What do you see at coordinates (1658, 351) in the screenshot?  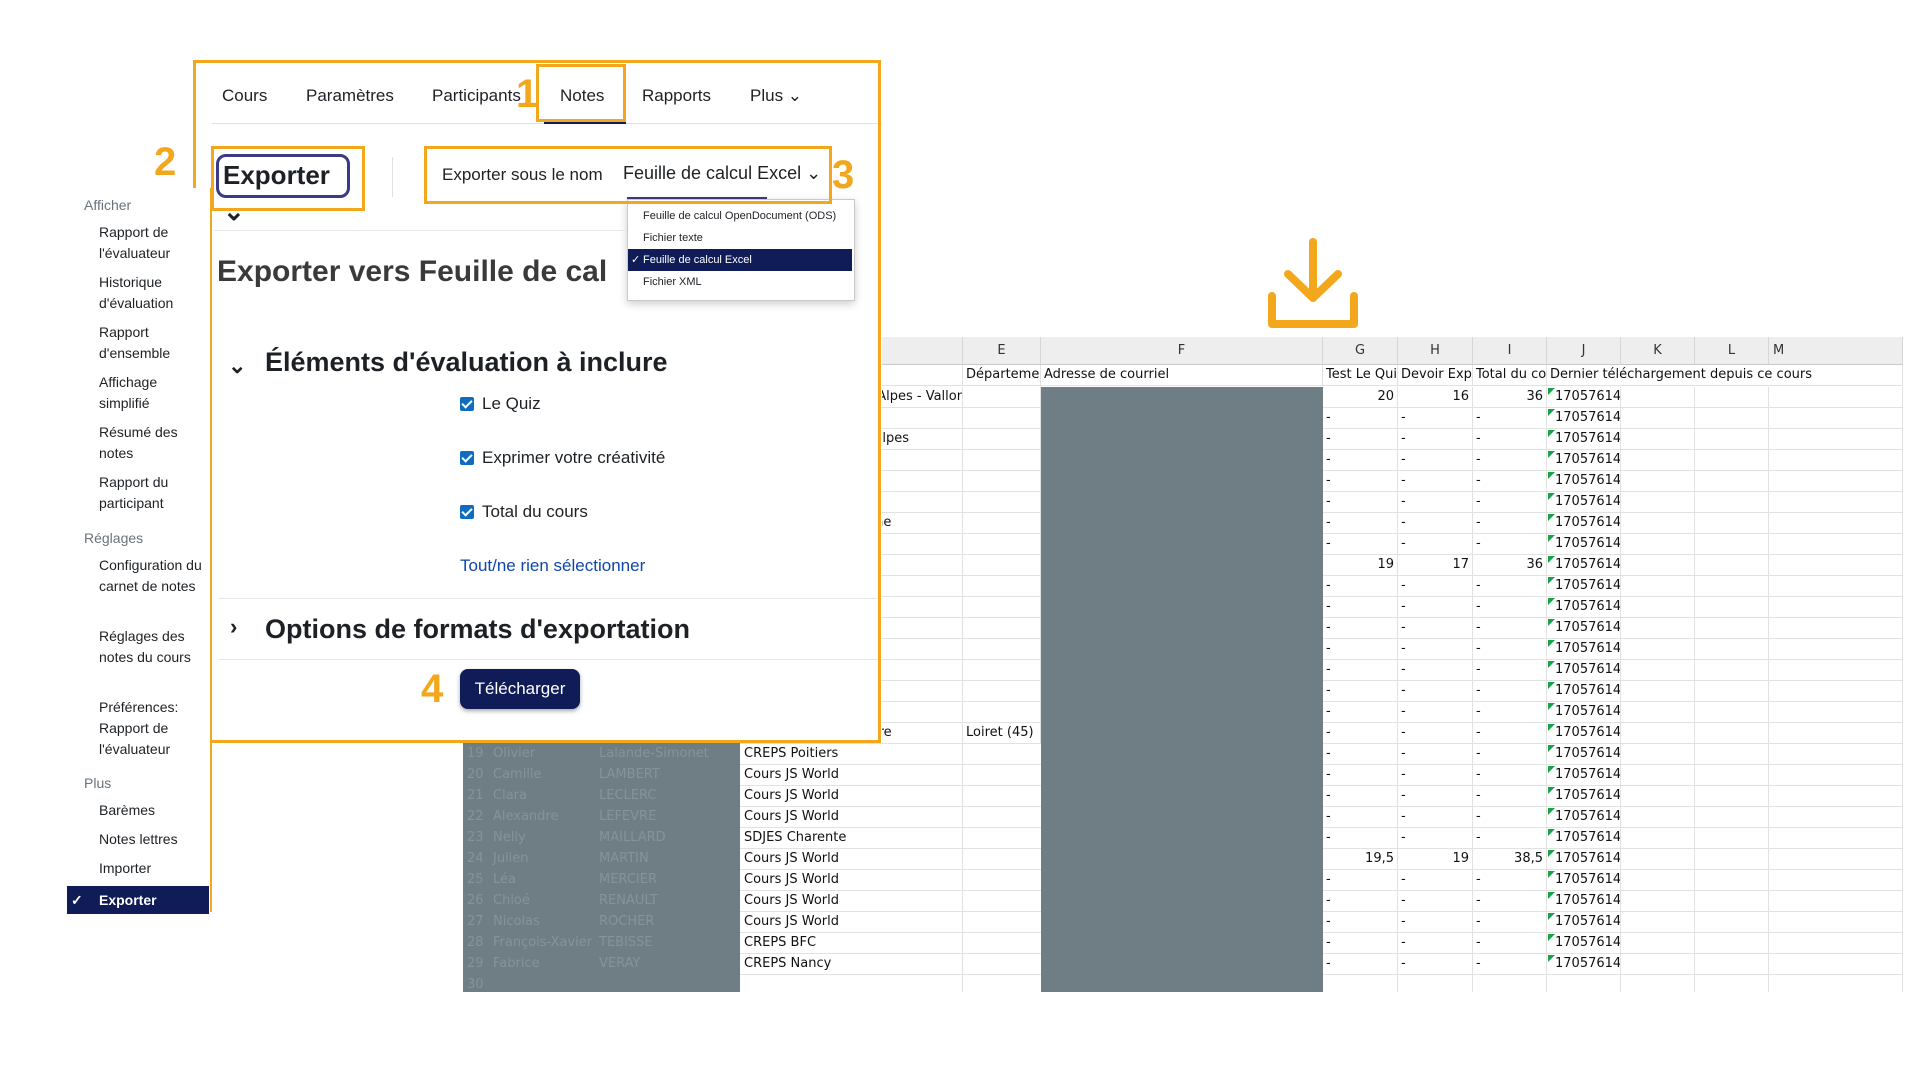 I see `col-header-k: K` at bounding box center [1658, 351].